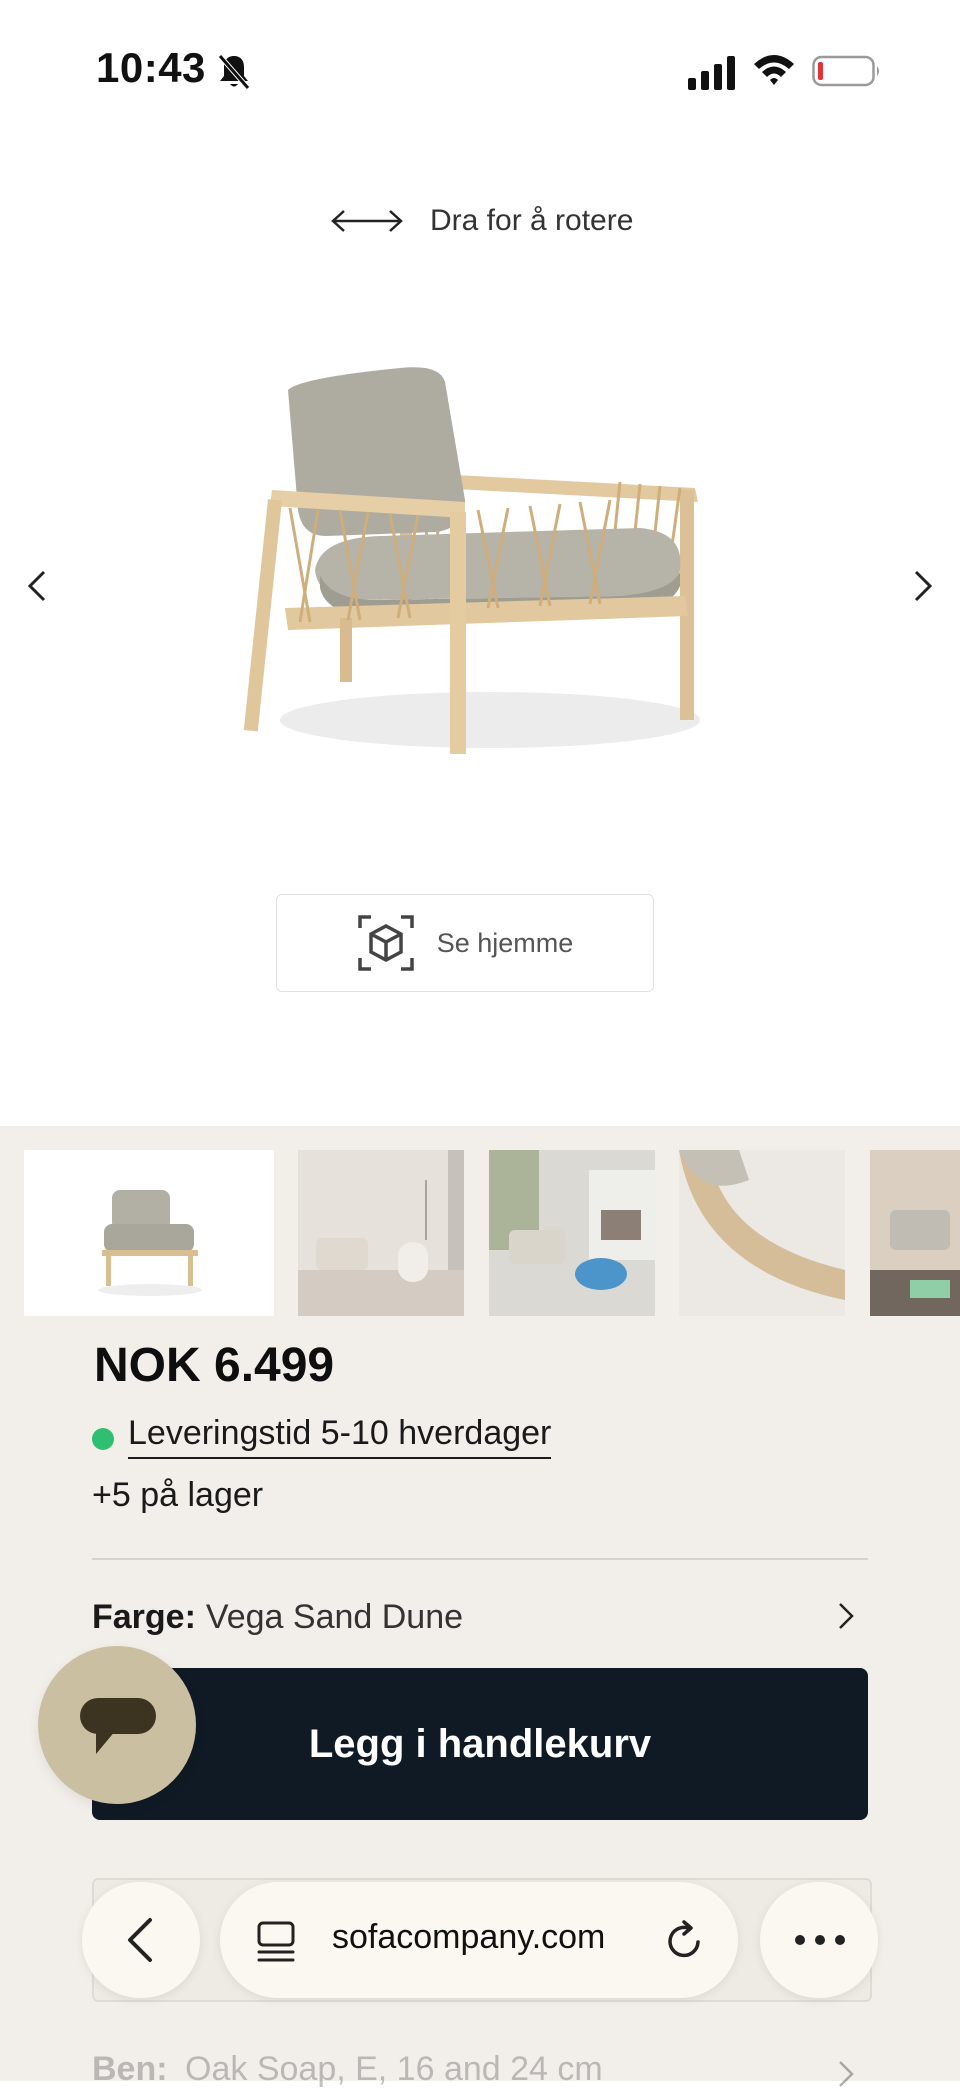 Image resolution: width=960 pixels, height=2094 pixels. I want to click on reload-icon, so click(685, 1941).